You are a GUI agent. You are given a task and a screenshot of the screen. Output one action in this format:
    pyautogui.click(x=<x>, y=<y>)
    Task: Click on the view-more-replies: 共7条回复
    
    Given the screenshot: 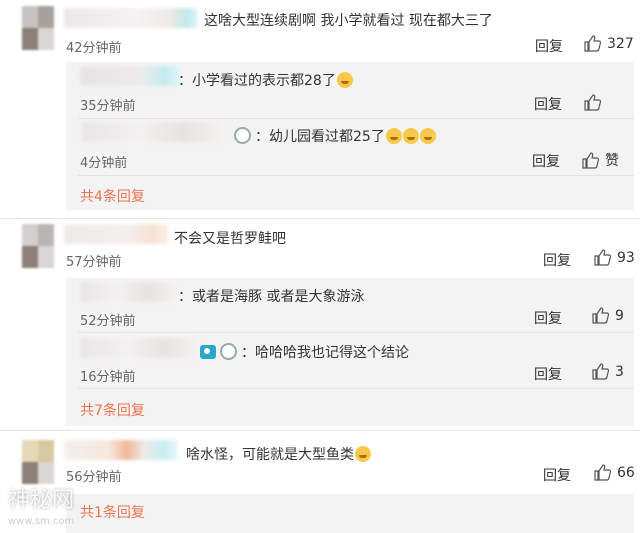 What is the action you would take?
    pyautogui.click(x=112, y=410)
    